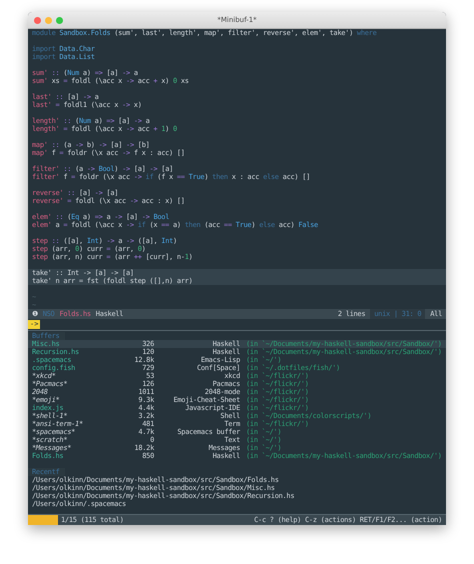  I want to click on minimize-button, so click(48, 20).